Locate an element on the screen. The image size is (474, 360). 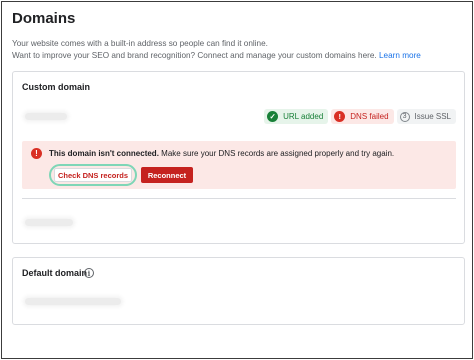
status-chip-label: DNS failed is located at coordinates (369, 116).